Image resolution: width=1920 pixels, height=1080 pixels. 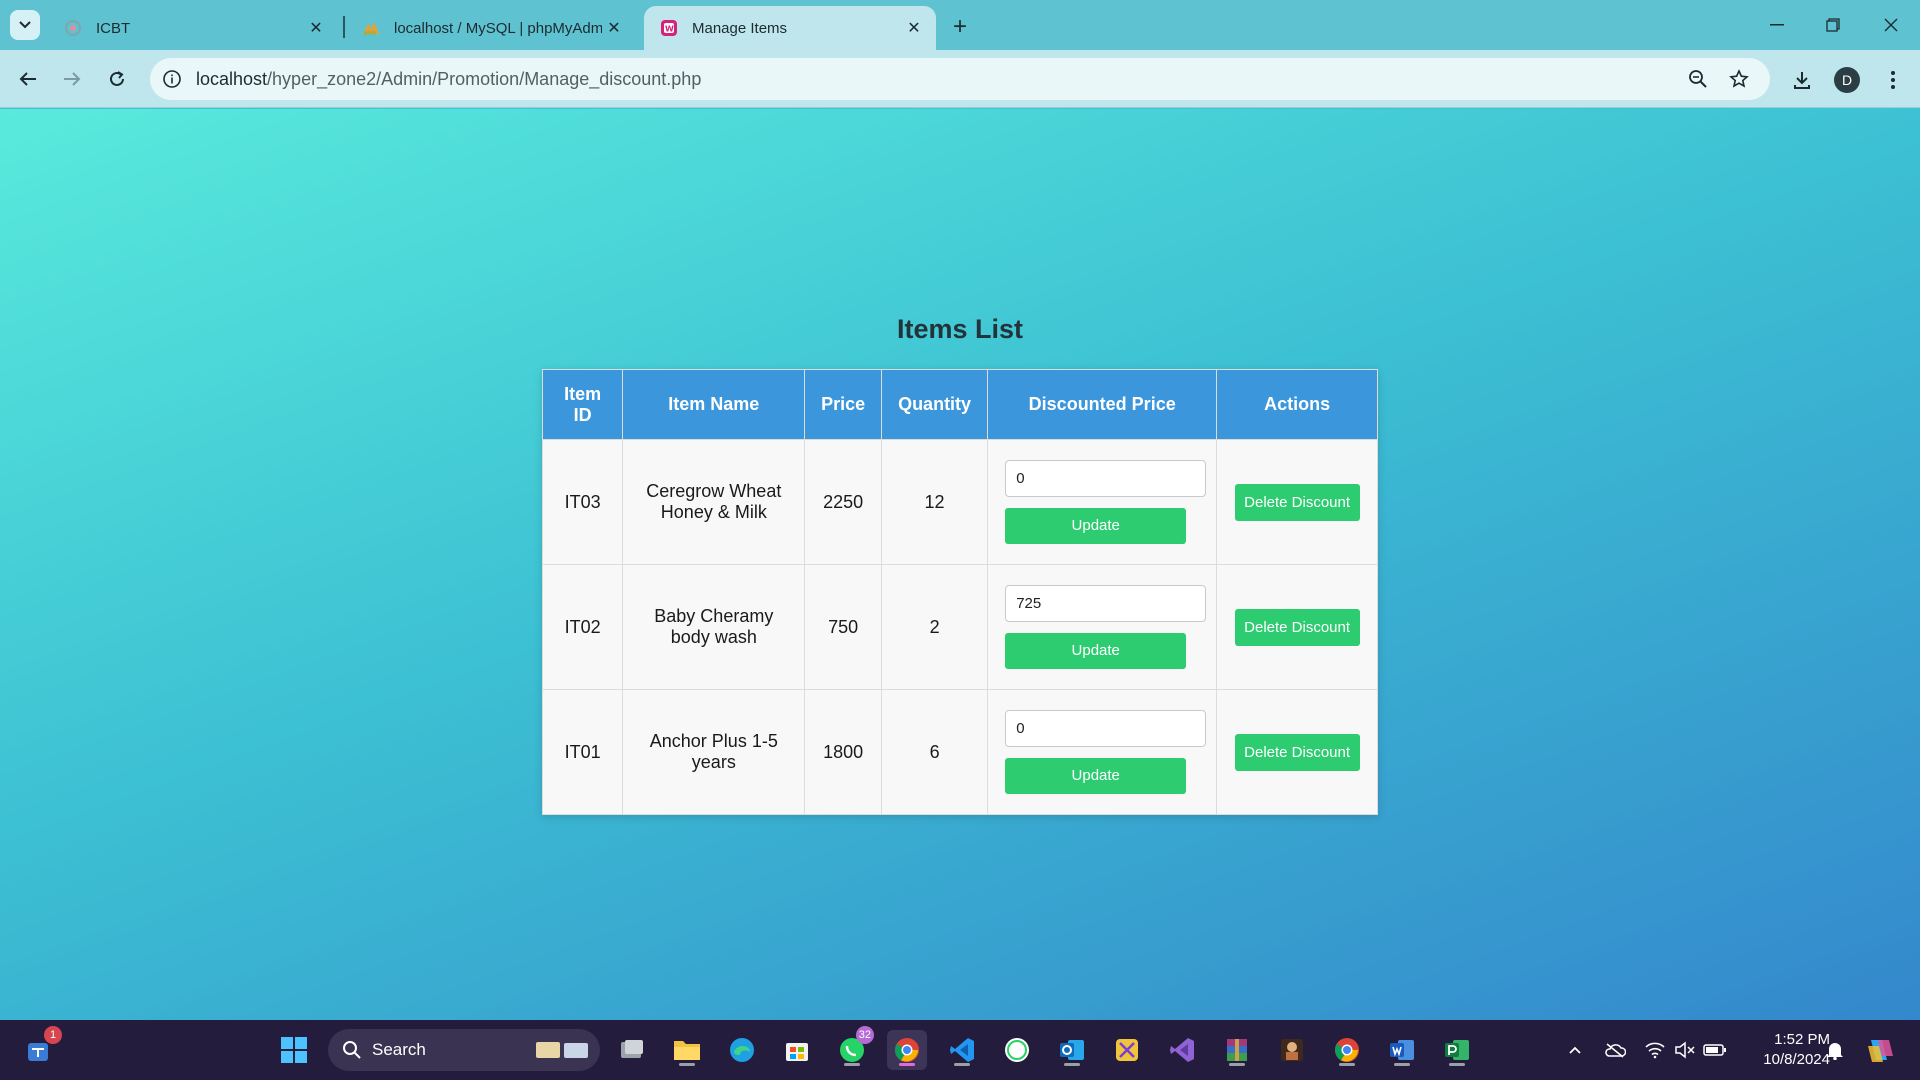 What do you see at coordinates (1102, 404) in the screenshot?
I see `column-header-discounted-price: Discounted Price` at bounding box center [1102, 404].